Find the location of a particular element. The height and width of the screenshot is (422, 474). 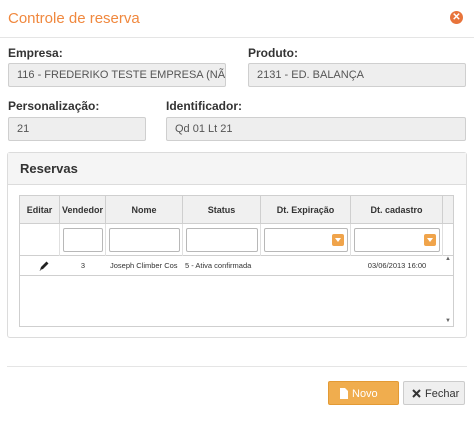

identificador-label: Identificador: is located at coordinates (204, 106).